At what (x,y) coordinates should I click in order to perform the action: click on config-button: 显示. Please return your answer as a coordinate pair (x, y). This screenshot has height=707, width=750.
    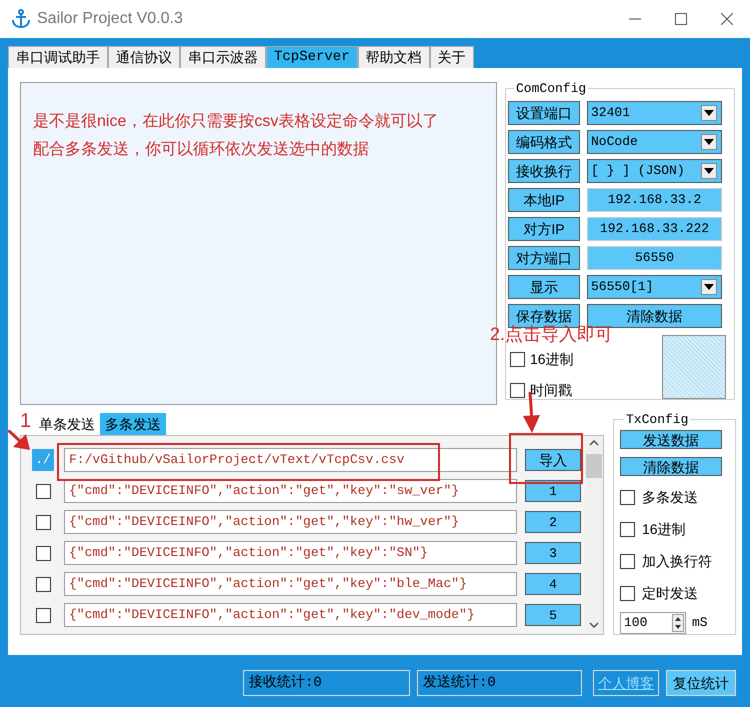
    Looking at the image, I should click on (544, 287).